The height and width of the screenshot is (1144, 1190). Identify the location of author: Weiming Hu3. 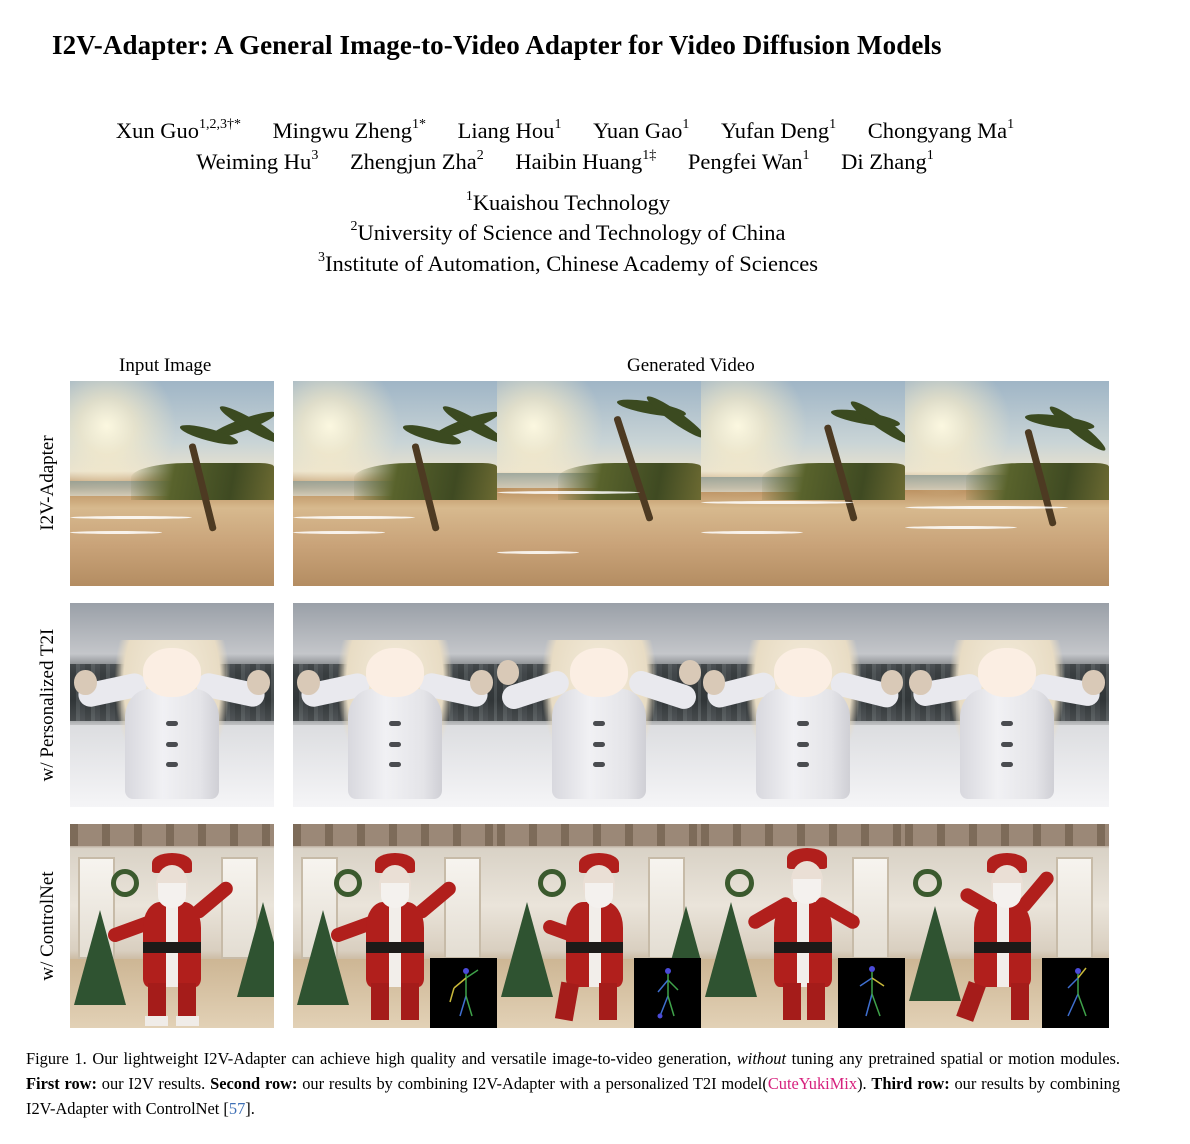
(257, 162).